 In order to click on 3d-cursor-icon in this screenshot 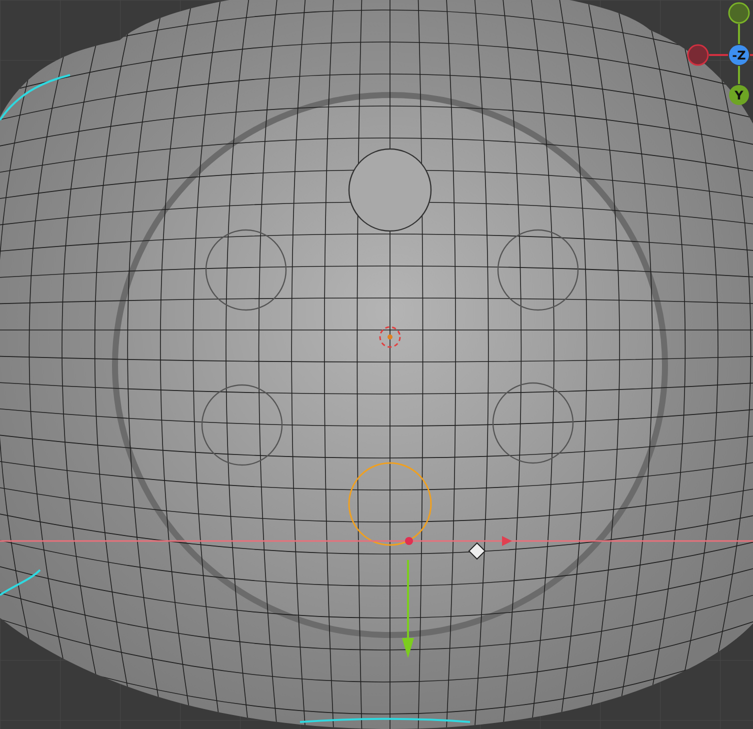, I will do `click(390, 337)`.